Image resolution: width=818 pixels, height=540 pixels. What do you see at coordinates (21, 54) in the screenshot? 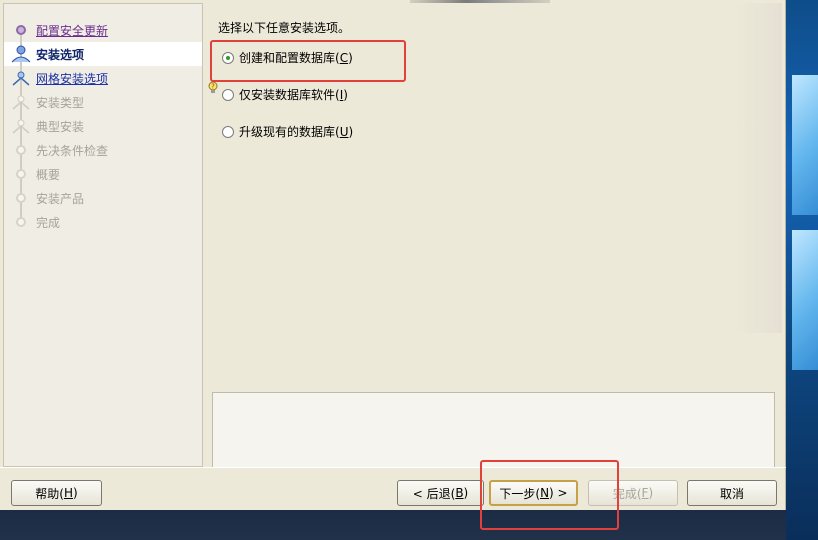
I see `current-step-person-icon` at bounding box center [21, 54].